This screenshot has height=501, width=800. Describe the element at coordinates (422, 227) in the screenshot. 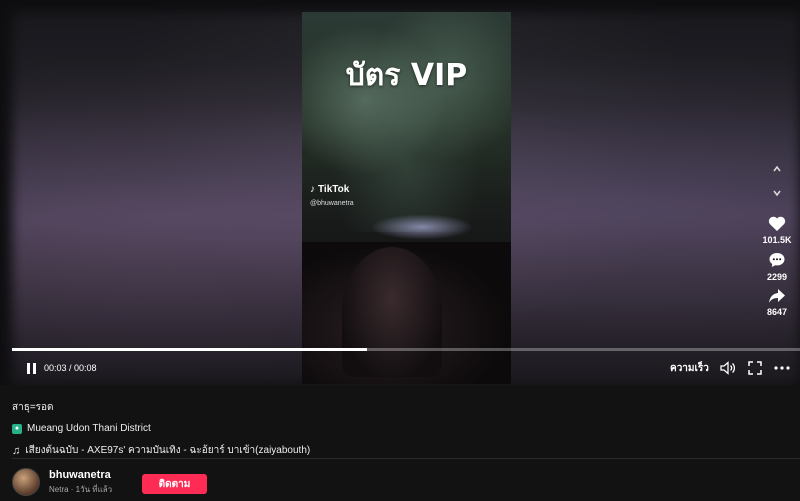

I see `video-scene-lights` at that location.